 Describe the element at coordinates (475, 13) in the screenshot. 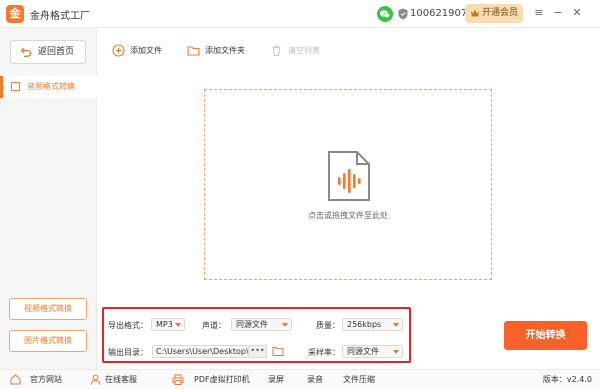

I see `crown-icon` at that location.